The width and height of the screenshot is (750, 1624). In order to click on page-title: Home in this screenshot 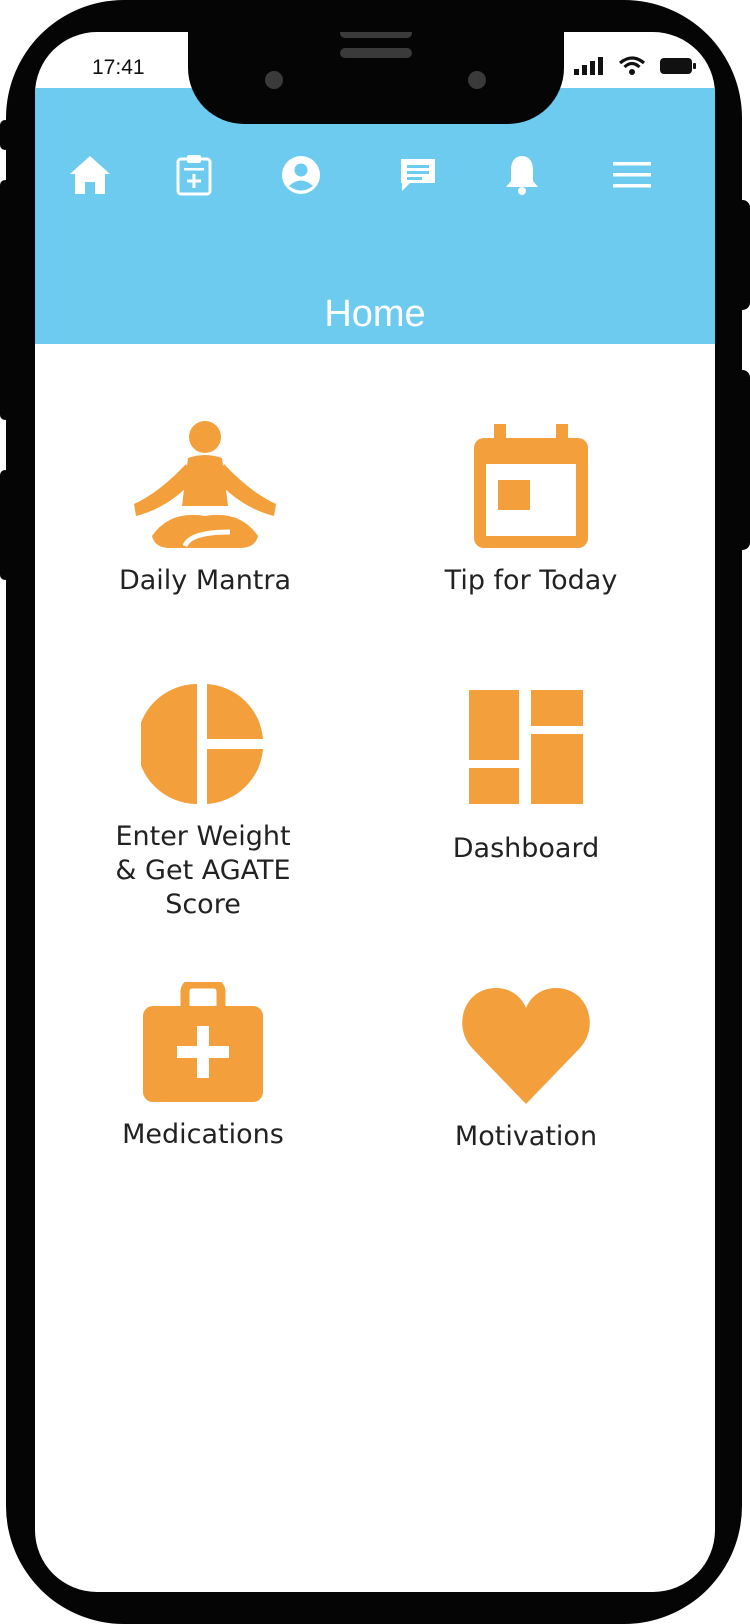, I will do `click(375, 314)`.